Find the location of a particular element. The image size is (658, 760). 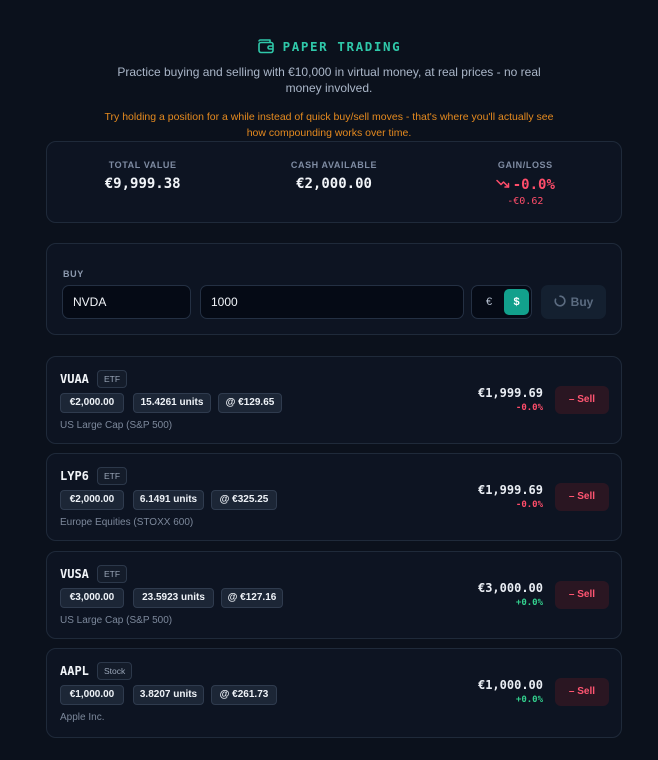

ticker-input: NVDA is located at coordinates (126, 302).